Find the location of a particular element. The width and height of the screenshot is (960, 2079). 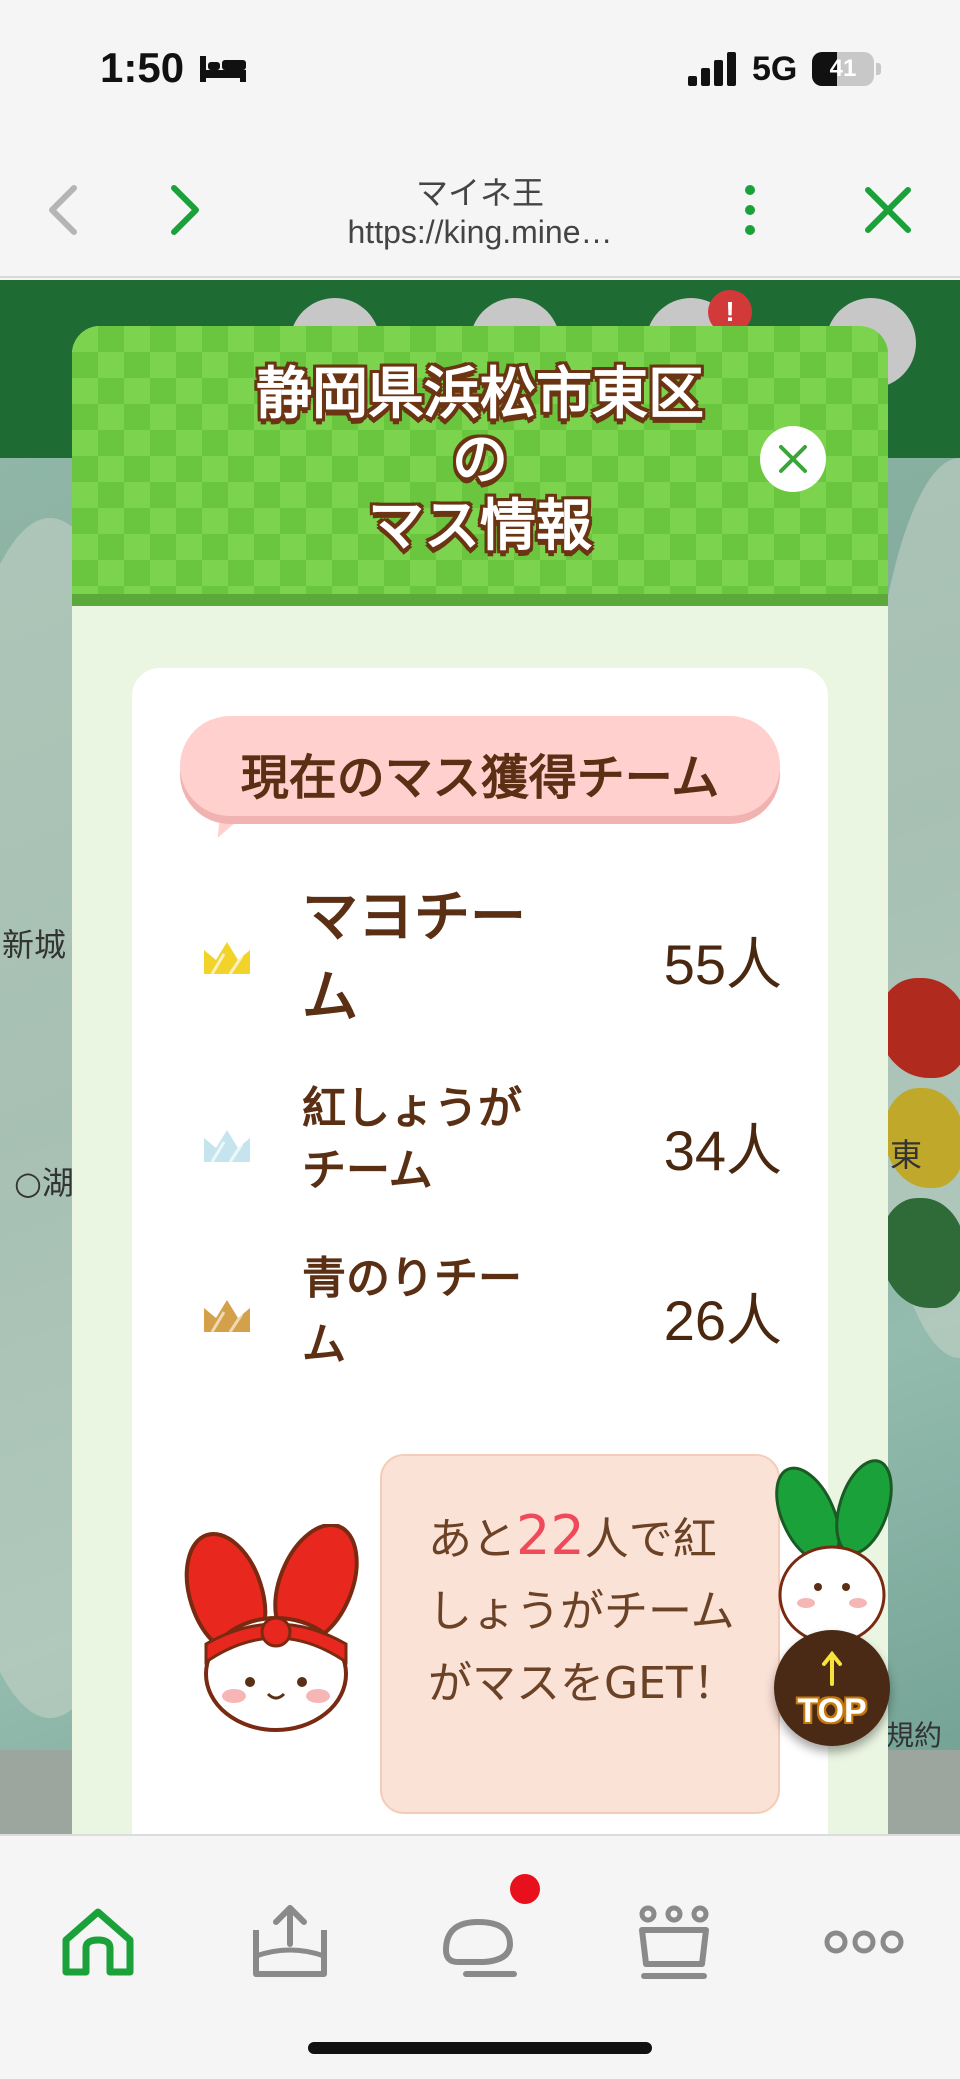

signal-icon is located at coordinates (712, 69).